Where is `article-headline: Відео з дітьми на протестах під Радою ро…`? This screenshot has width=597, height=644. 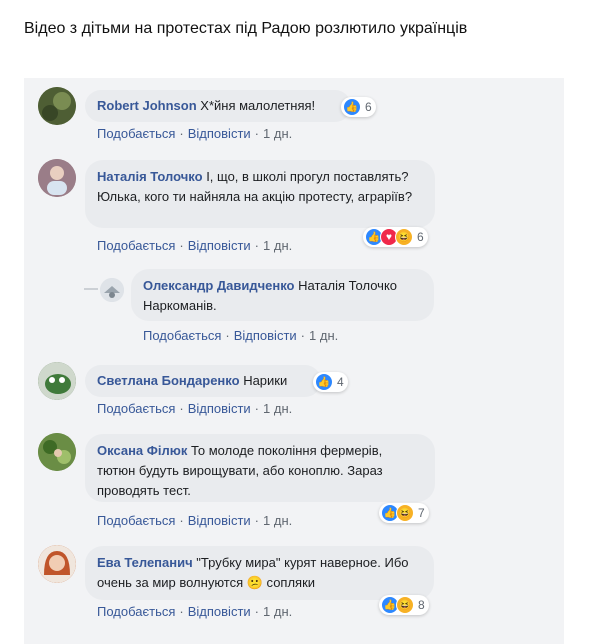
article-headline: Відео з дітьми на протестах під Радою ро… is located at coordinates (246, 28).